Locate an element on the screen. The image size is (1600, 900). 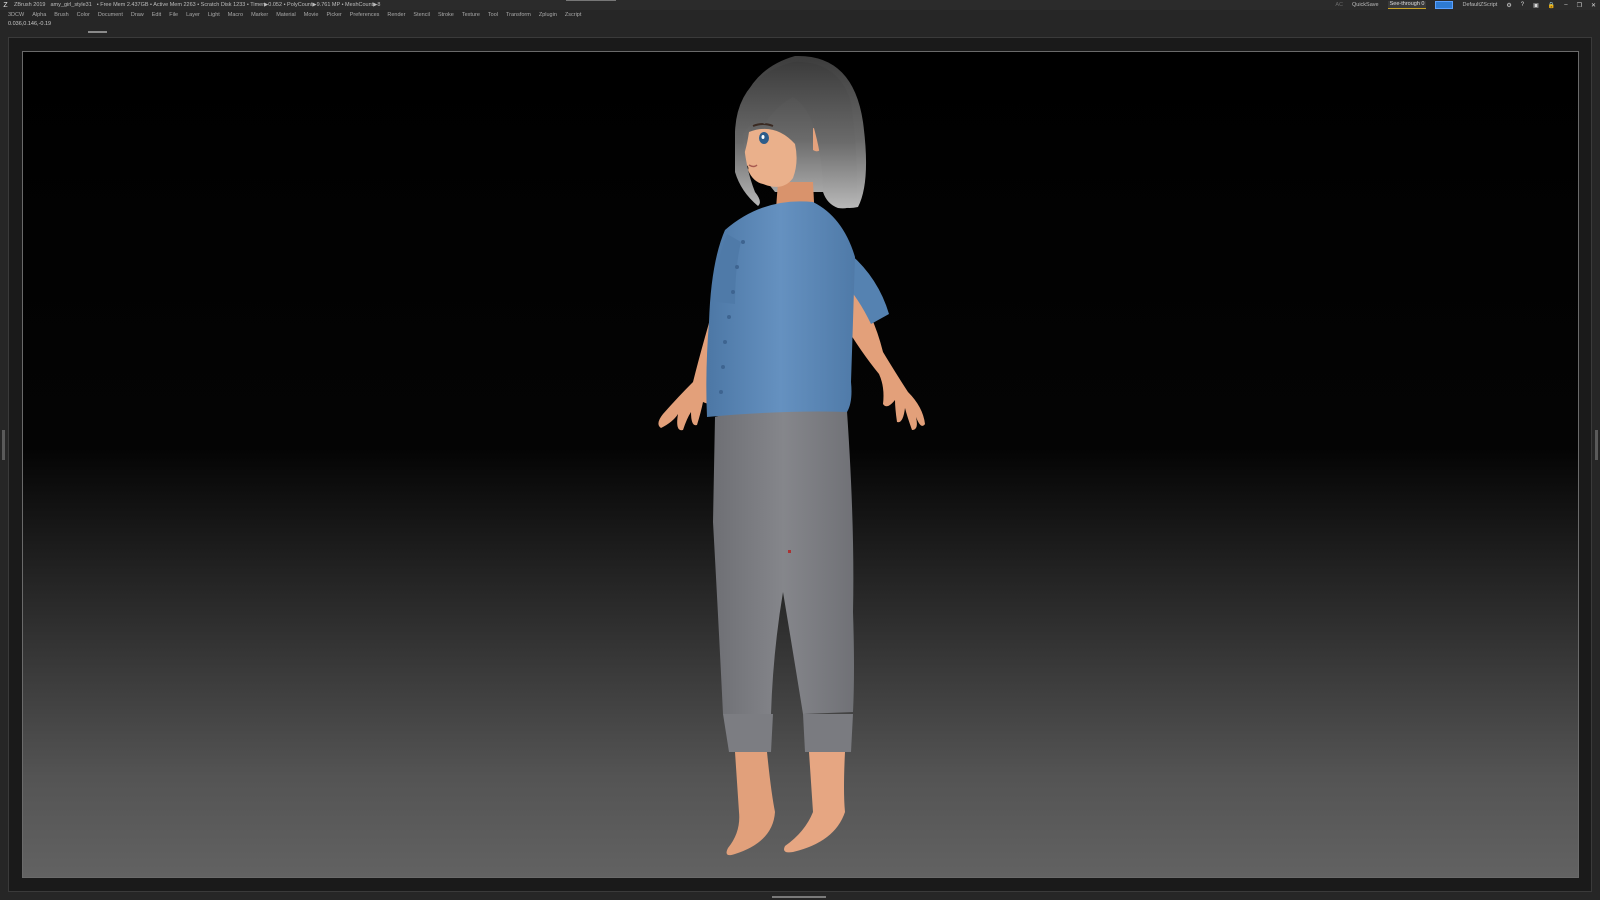
menu-preferences: Preferences is located at coordinates (365, 15).